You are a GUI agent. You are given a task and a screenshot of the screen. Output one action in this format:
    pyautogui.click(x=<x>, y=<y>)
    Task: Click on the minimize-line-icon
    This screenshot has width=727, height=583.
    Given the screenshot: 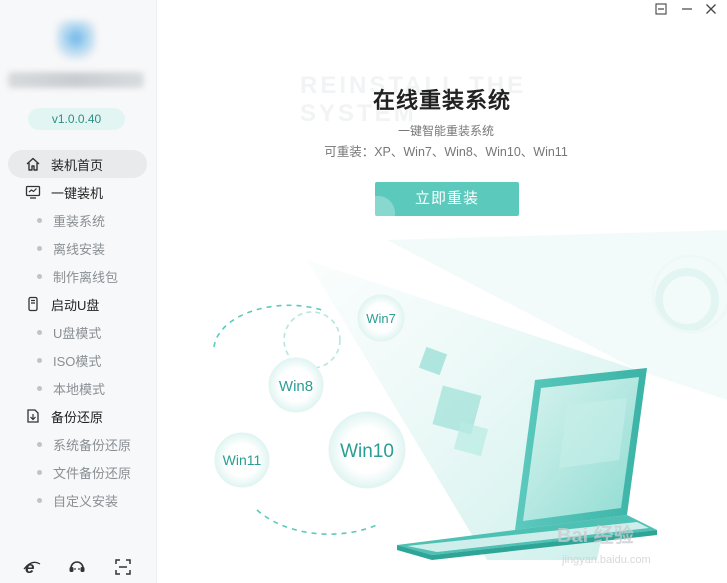 What is the action you would take?
    pyautogui.click(x=687, y=11)
    